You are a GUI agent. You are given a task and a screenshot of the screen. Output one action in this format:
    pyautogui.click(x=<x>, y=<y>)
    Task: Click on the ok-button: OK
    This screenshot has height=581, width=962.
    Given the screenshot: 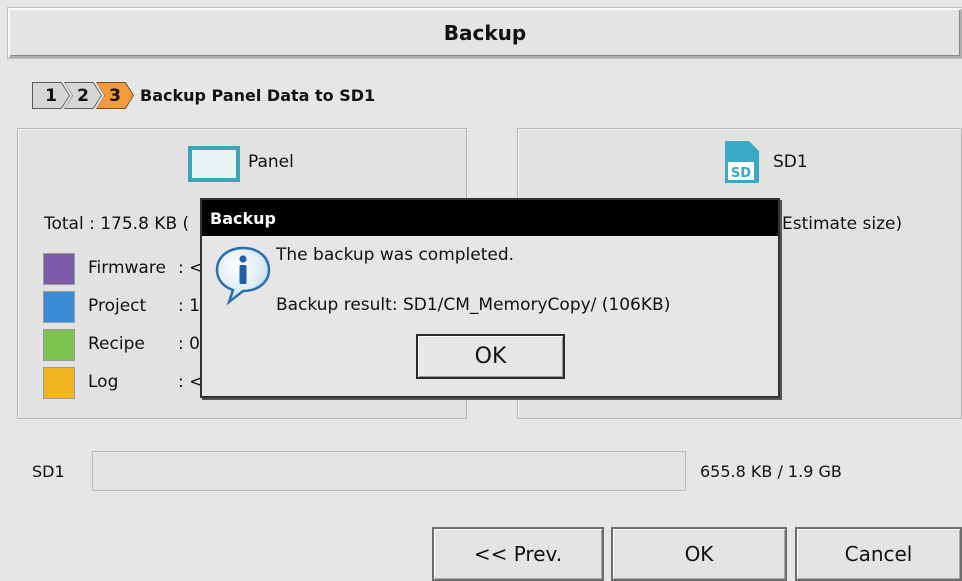 What is the action you would take?
    pyautogui.click(x=699, y=554)
    